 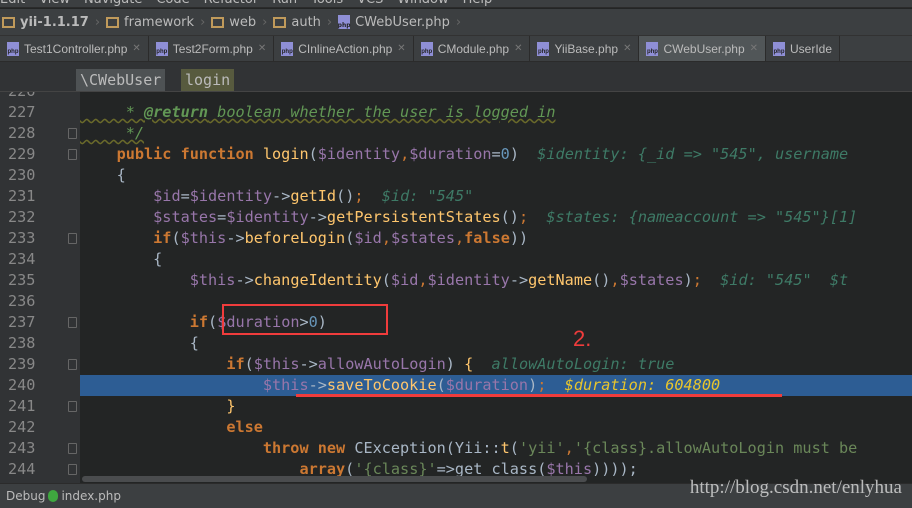 What do you see at coordinates (121, 80) in the screenshot?
I see `structure-class: \CWebUser` at bounding box center [121, 80].